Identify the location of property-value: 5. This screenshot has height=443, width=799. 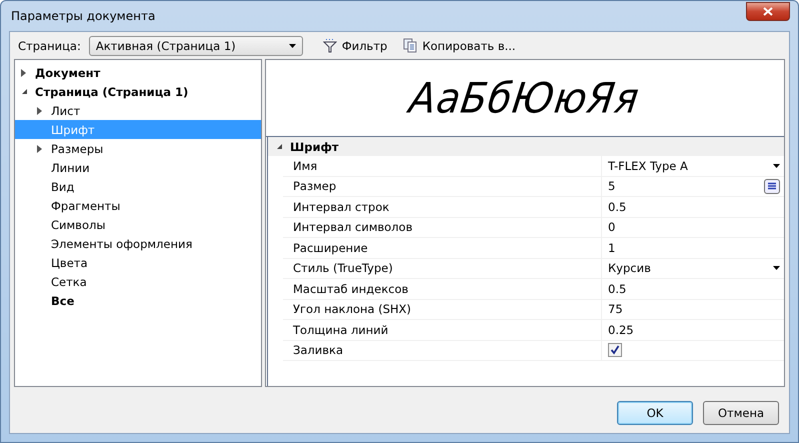
(612, 186).